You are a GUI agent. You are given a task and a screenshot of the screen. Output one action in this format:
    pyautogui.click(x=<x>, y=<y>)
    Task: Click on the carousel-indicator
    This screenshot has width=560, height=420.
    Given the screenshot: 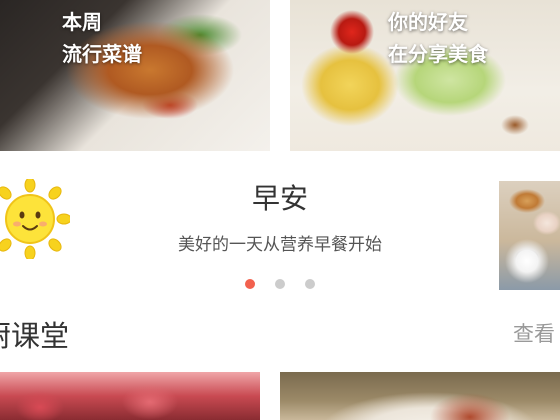 What is the action you would take?
    pyautogui.click(x=280, y=284)
    